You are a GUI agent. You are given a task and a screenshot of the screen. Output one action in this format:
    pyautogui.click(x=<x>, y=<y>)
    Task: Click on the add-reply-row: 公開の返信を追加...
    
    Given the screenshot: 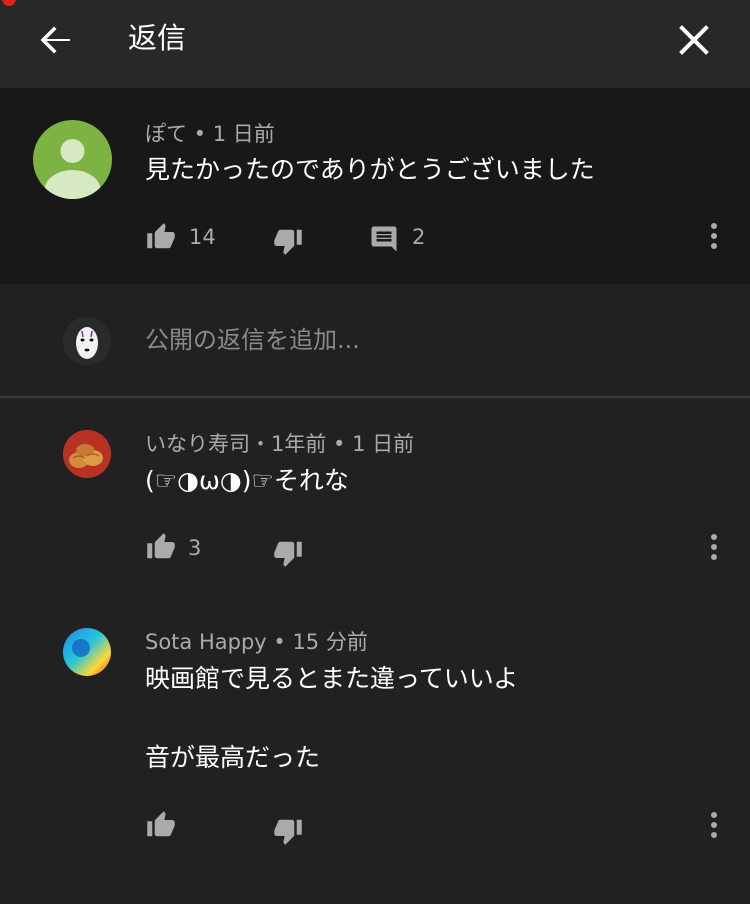 What is the action you would take?
    pyautogui.click(x=375, y=340)
    